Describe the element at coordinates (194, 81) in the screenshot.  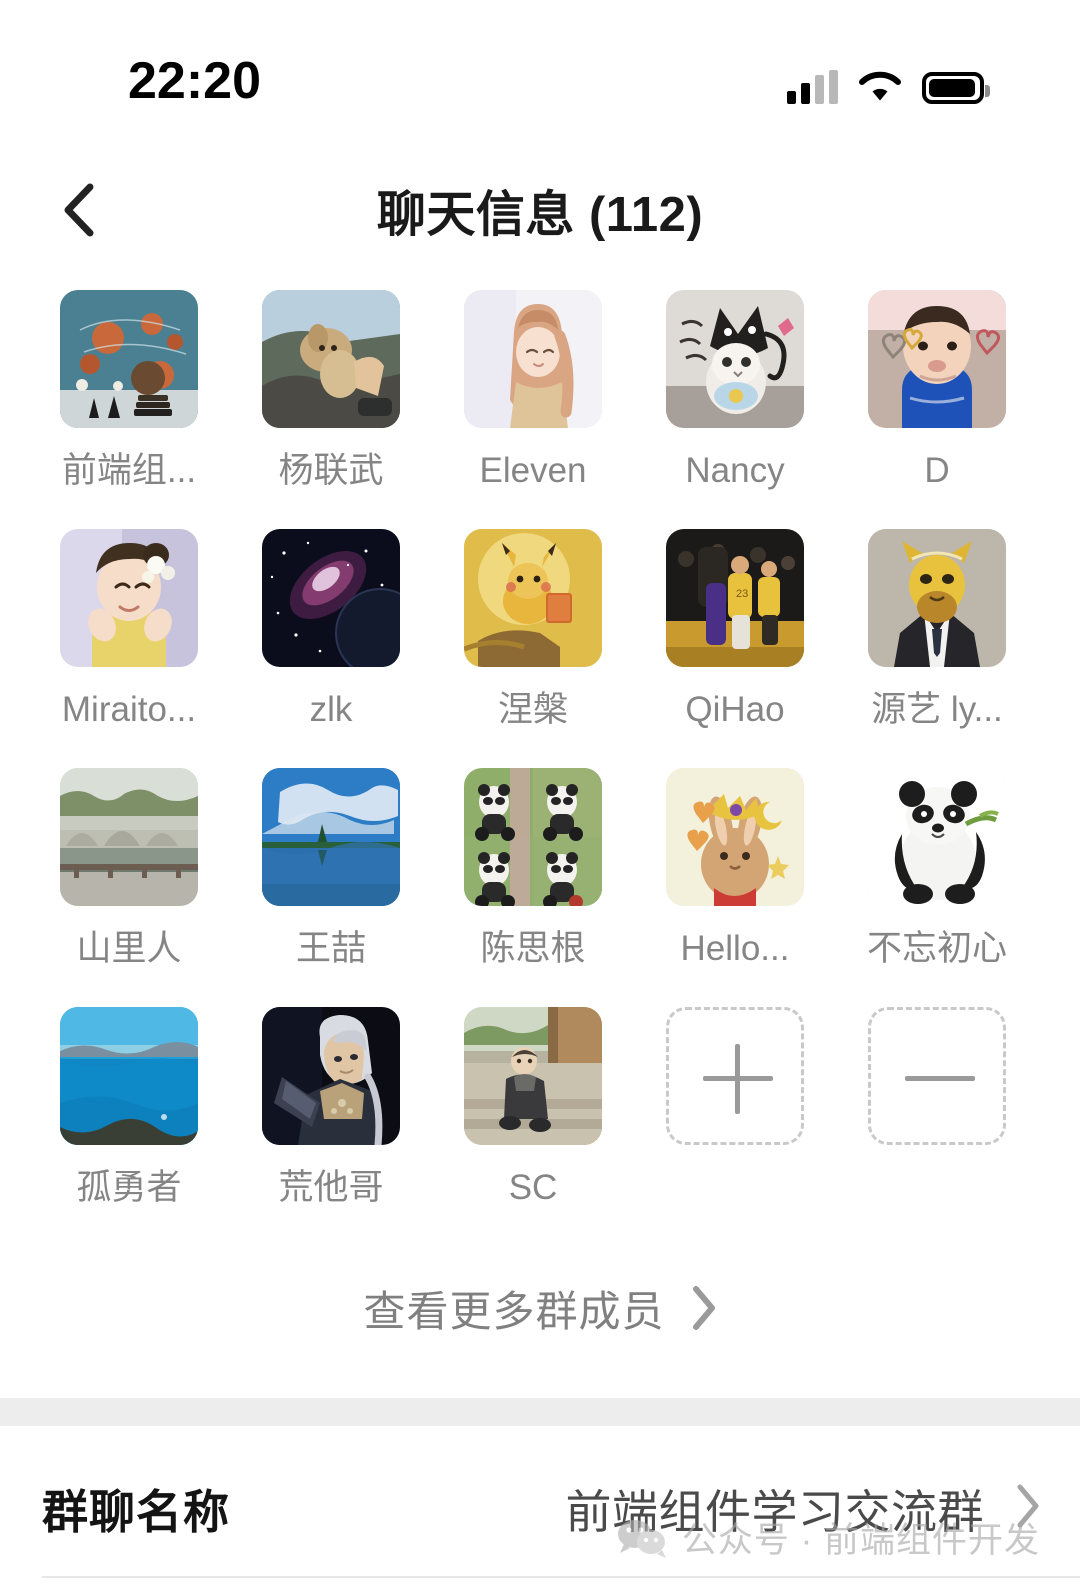
I see `status-time: 22:20` at that location.